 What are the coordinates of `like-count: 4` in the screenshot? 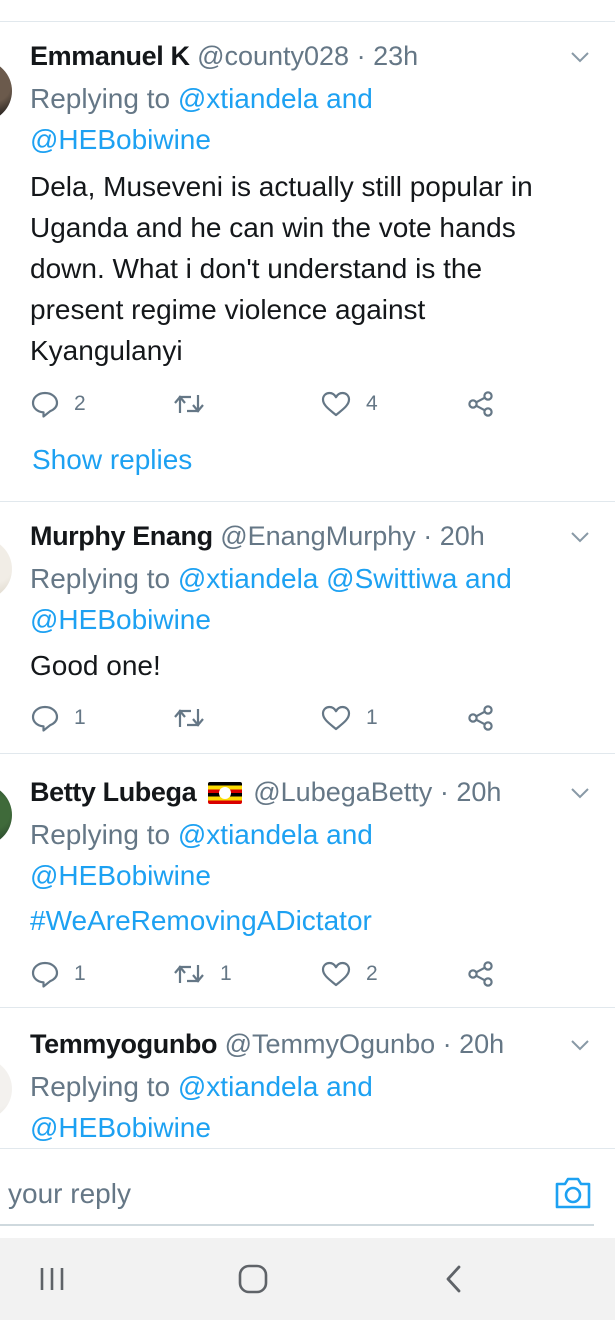 It's located at (372, 403).